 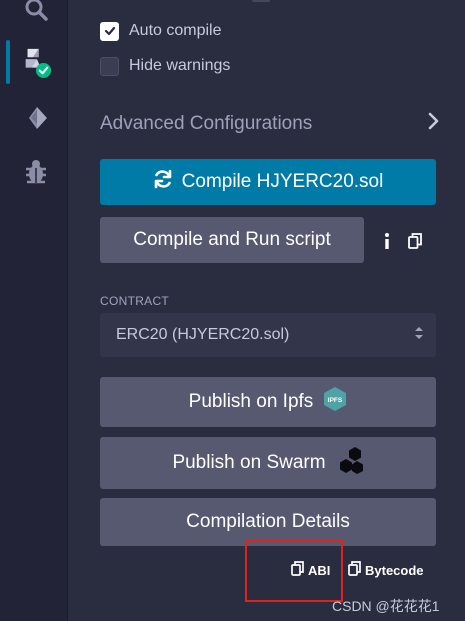 What do you see at coordinates (163, 182) in the screenshot?
I see `refresh-icon` at bounding box center [163, 182].